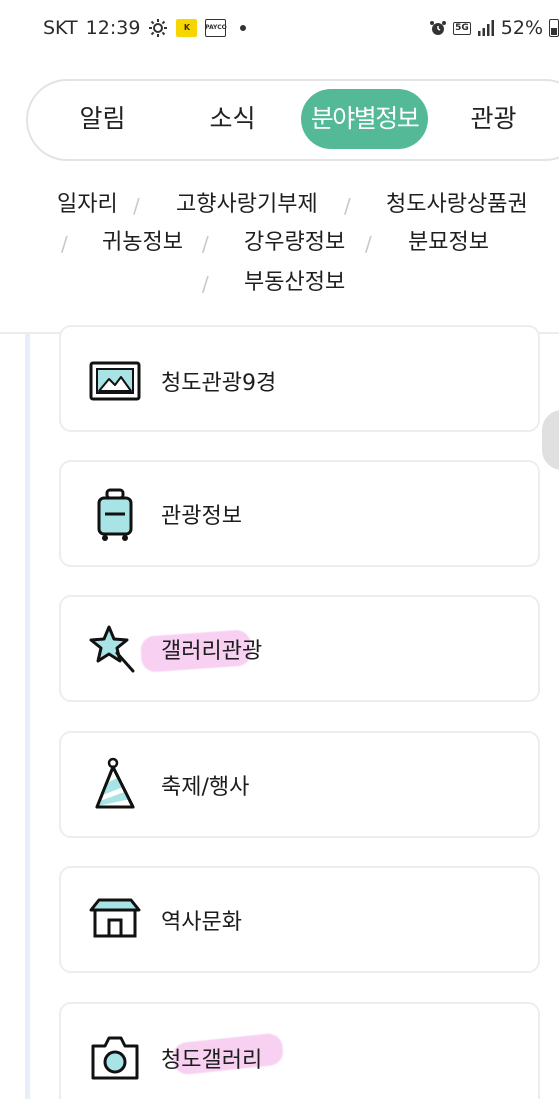 Image resolution: width=559 pixels, height=1099 pixels. I want to click on payco-chip-icon: PAYCO, so click(216, 28).